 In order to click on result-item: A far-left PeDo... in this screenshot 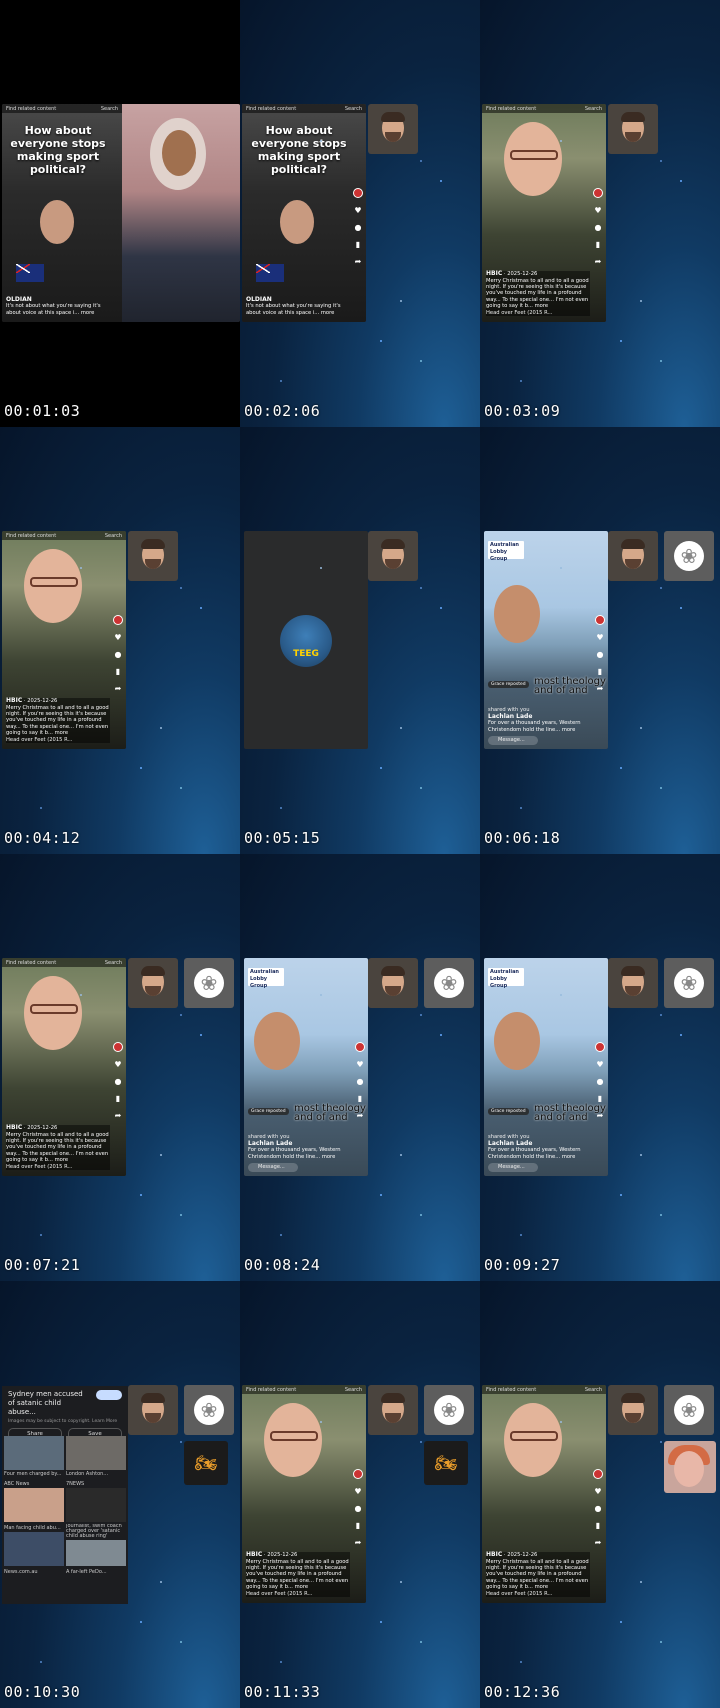, I will do `click(96, 1572)`.